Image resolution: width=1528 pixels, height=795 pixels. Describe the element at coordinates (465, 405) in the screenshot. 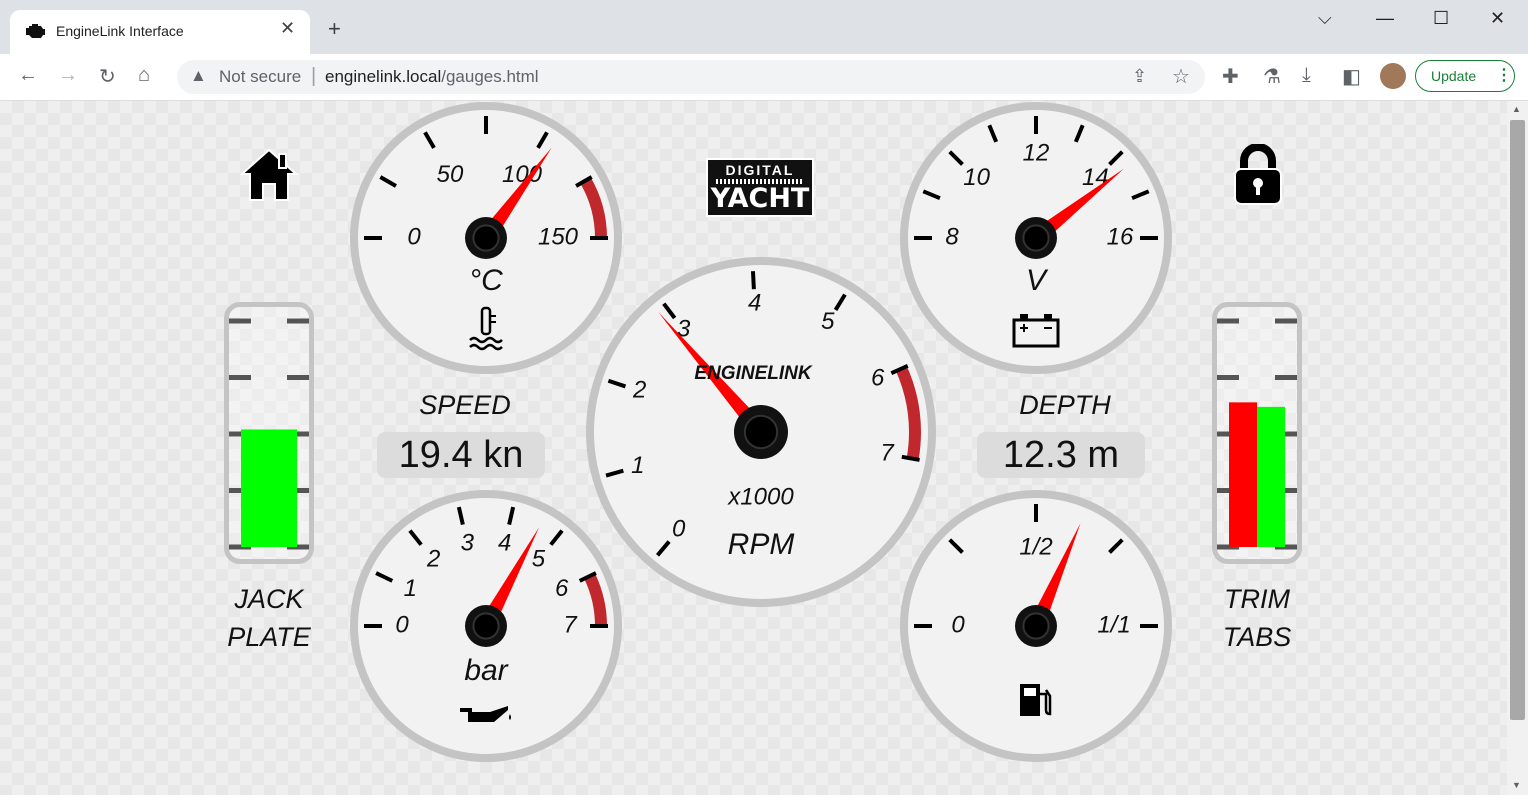

I see `speed-label: SPEED` at that location.